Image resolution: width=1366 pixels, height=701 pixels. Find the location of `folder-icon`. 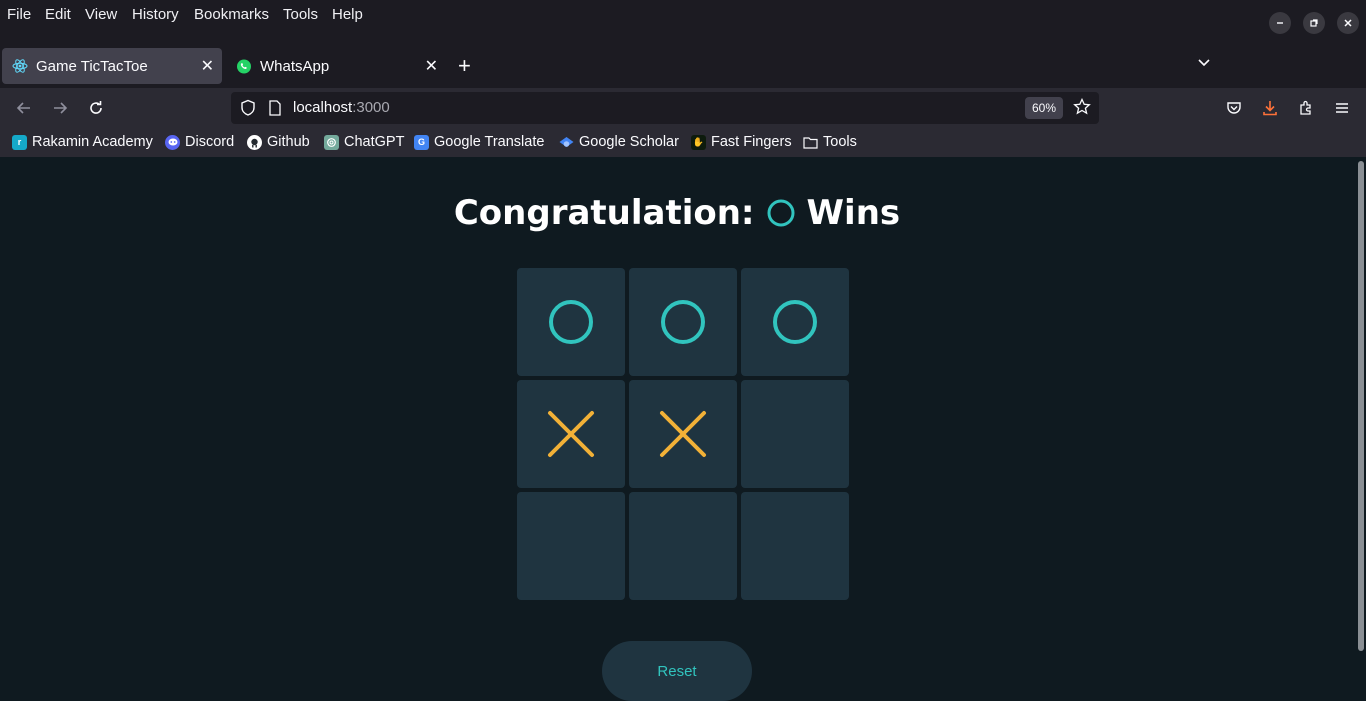

folder-icon is located at coordinates (810, 142).